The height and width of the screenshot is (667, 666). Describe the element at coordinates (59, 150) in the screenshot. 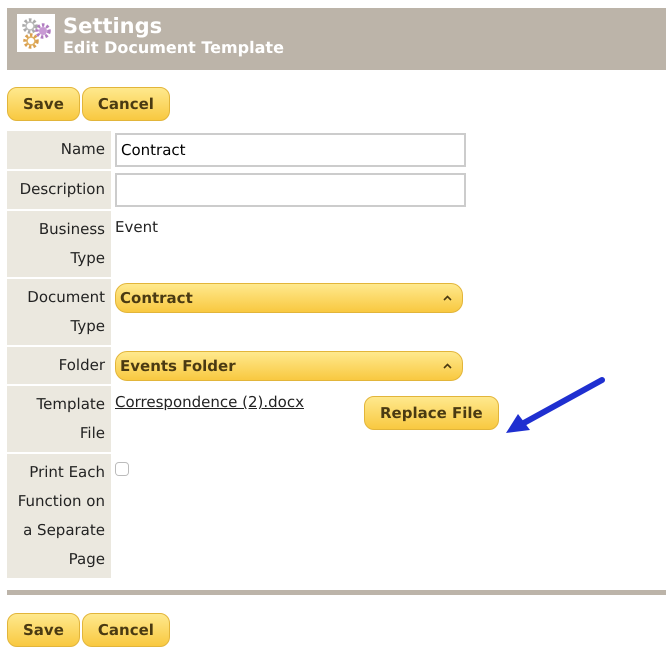

I see `field-label: Name` at that location.